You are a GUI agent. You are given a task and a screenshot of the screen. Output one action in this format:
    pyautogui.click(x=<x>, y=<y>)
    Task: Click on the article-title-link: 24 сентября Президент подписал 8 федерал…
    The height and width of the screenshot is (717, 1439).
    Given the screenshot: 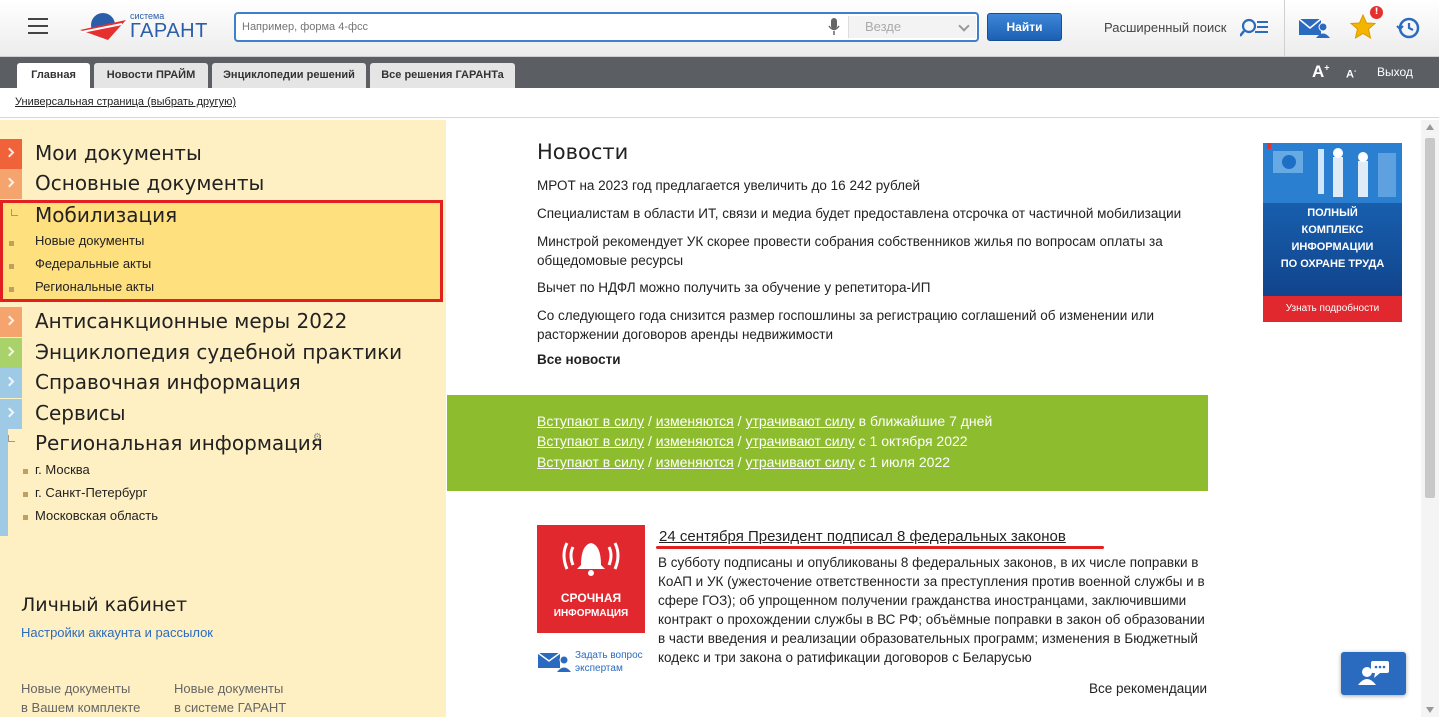 What is the action you would take?
    pyautogui.click(x=862, y=536)
    